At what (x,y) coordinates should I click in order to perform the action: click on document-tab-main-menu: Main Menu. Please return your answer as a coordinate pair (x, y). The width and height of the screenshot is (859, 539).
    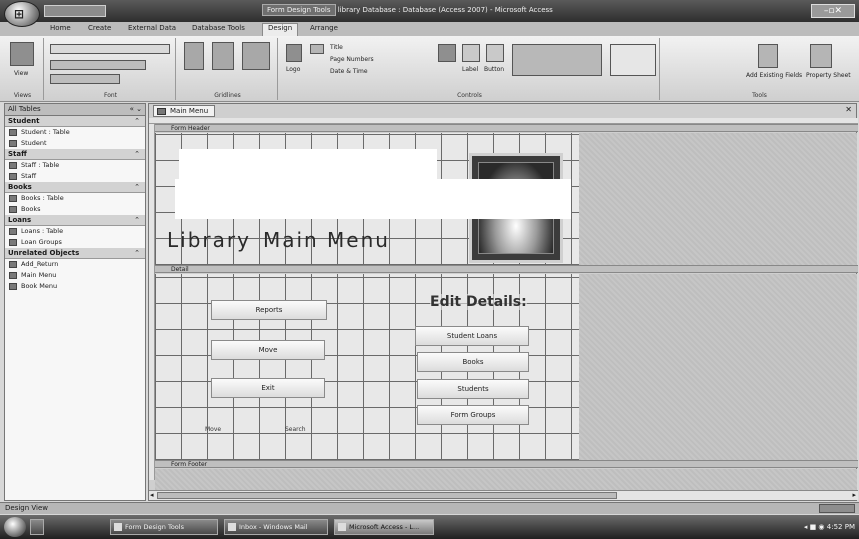
    Looking at the image, I should click on (184, 111).